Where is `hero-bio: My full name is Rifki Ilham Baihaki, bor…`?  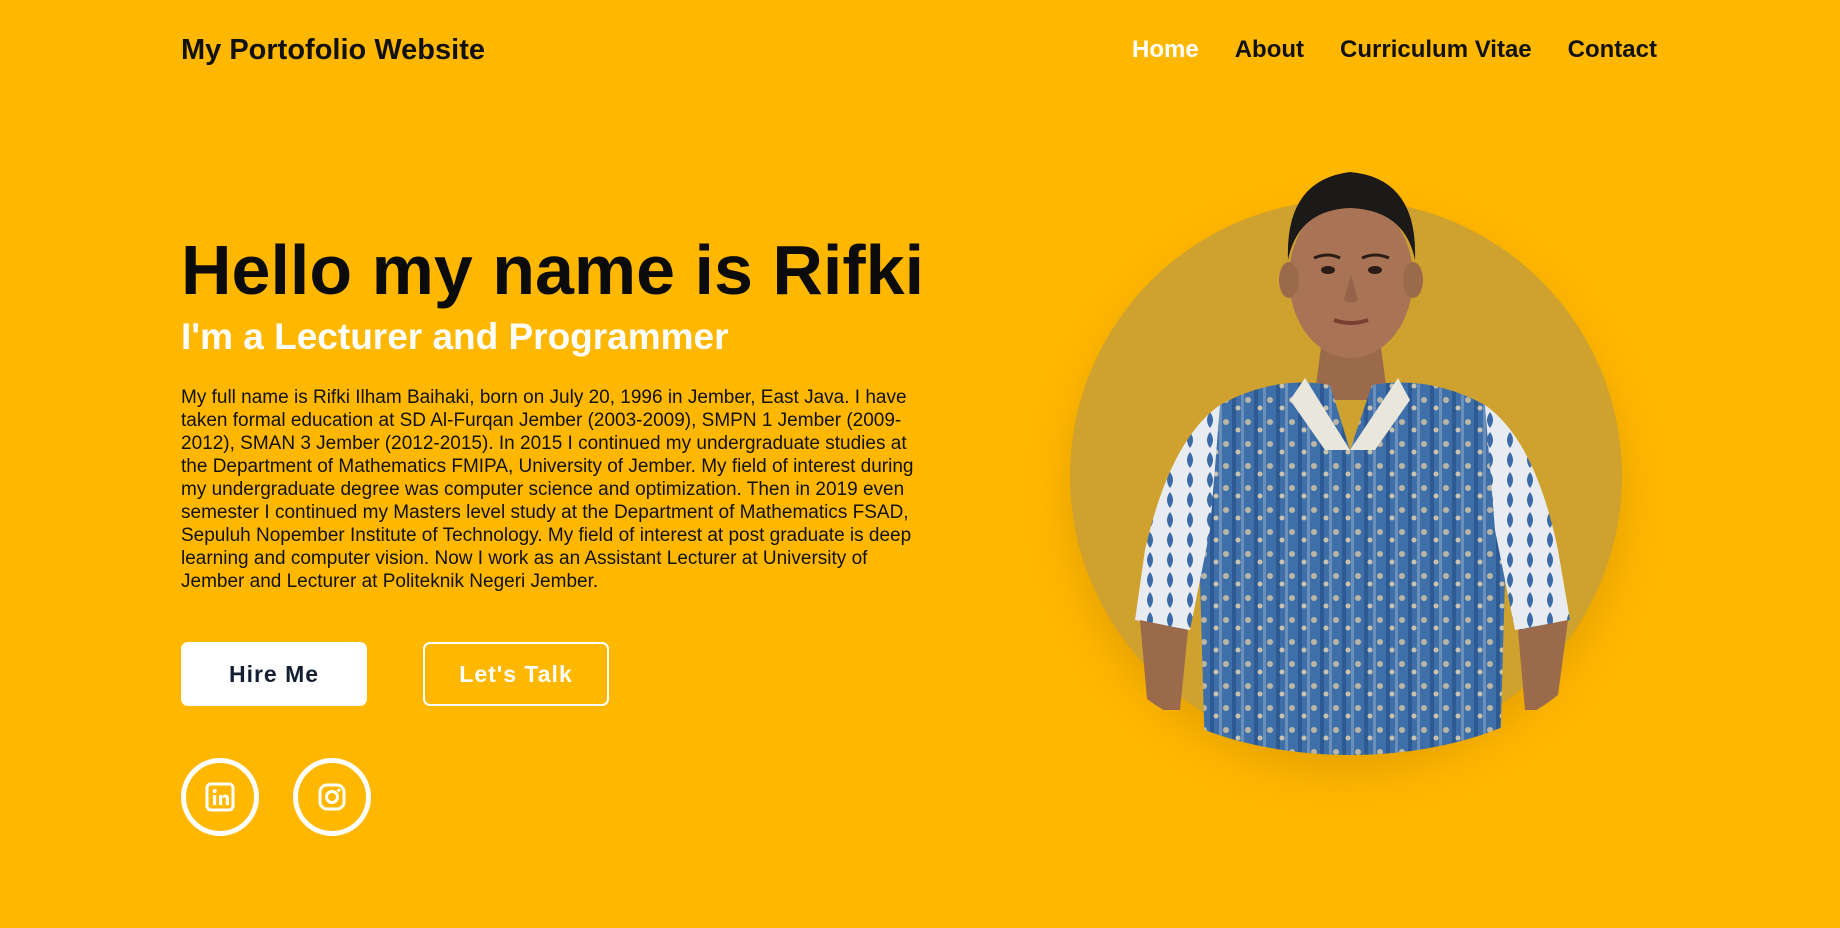
hero-bio: My full name is Rifki Ilham Baihaki, bor… is located at coordinates (547, 489).